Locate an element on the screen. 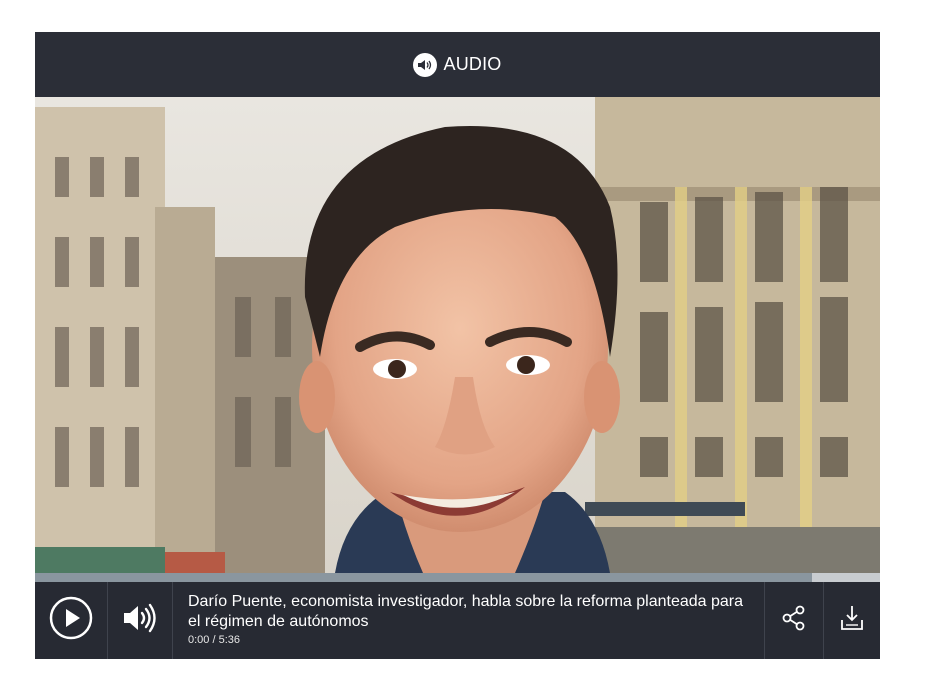  play-button is located at coordinates (71, 620).